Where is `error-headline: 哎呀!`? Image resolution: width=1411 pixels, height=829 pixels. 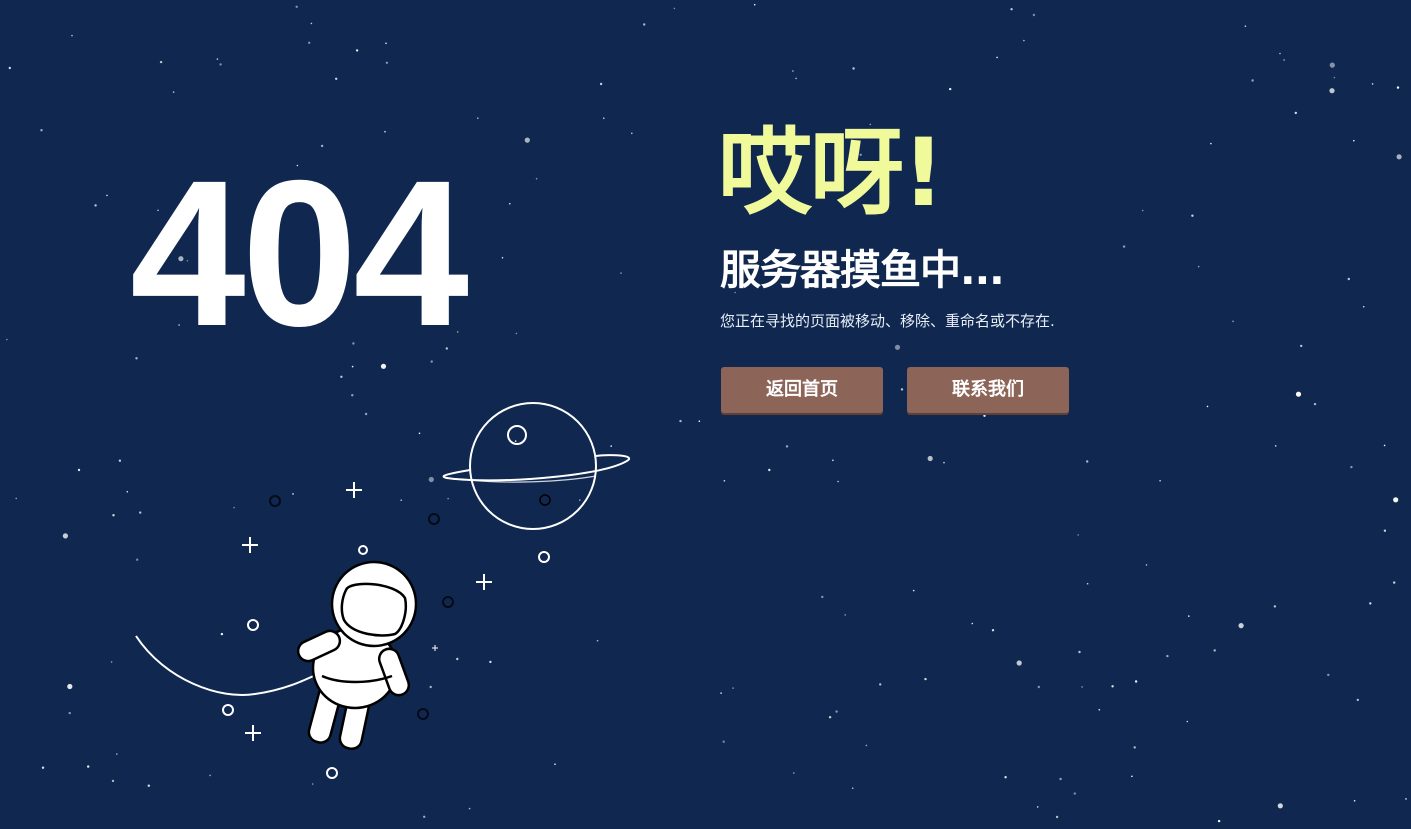 error-headline: 哎呀! is located at coordinates (831, 173).